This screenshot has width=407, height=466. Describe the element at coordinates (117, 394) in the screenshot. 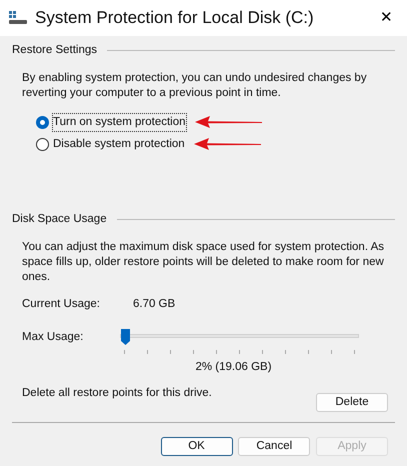

I see `delete-text: Delete all restore points for this drive.` at that location.